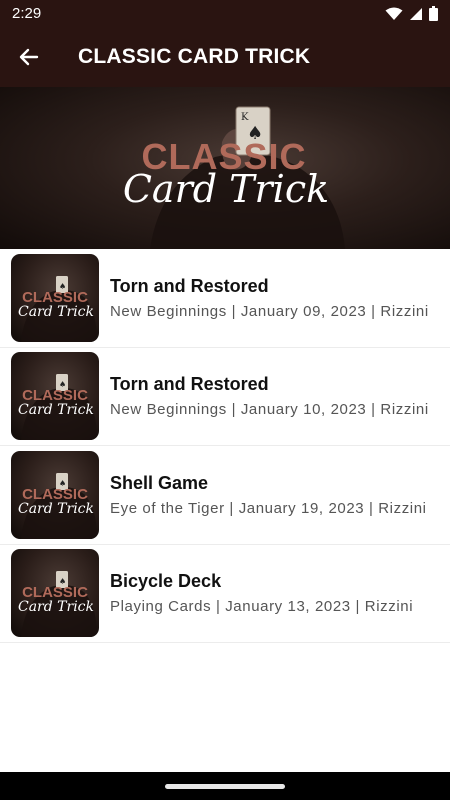 Image resolution: width=450 pixels, height=800 pixels. Describe the element at coordinates (27, 13) in the screenshot. I see `status-time: 2:29` at that location.